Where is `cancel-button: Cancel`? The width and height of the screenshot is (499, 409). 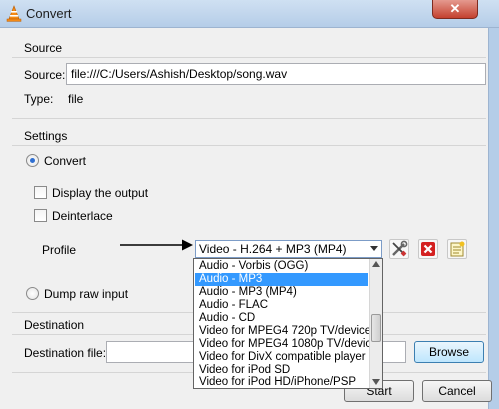
cancel-button: Cancel is located at coordinates (457, 391).